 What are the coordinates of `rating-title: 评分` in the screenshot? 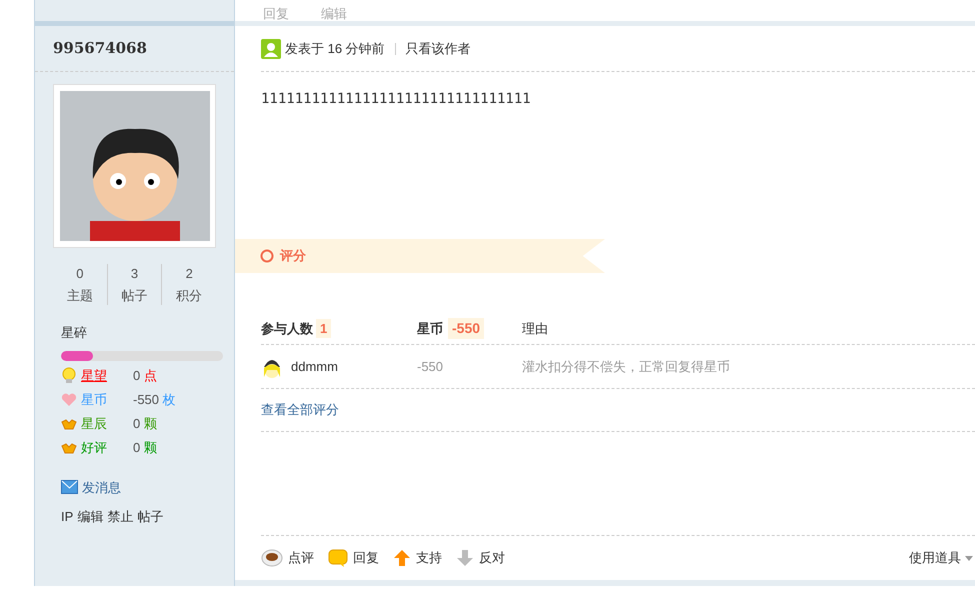 It's located at (293, 256).